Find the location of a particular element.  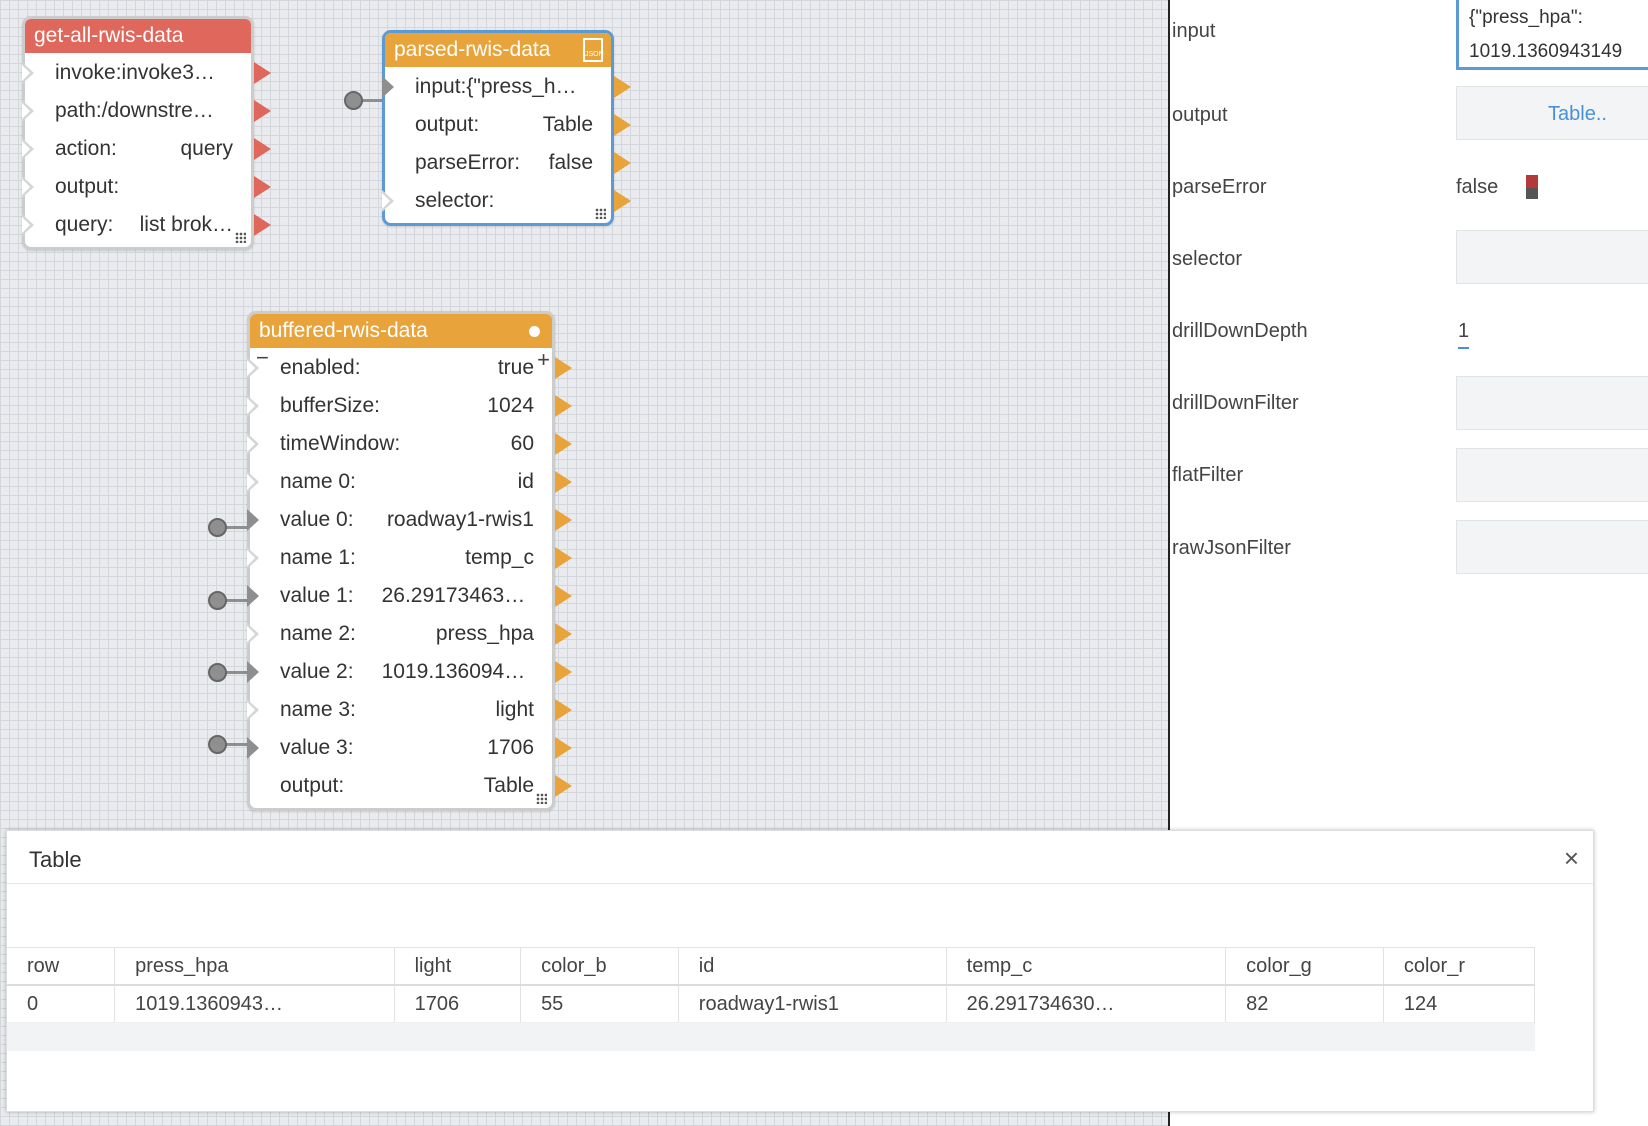

node-row-timewindow: timeWindow: 60 is located at coordinates (409, 444).